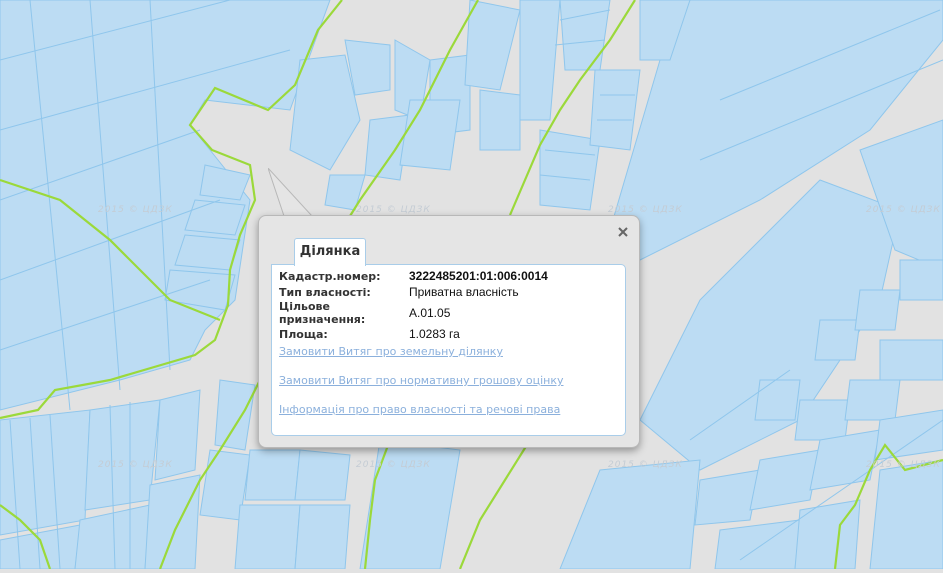  Describe the element at coordinates (325, 292) in the screenshot. I see `ownership-type-label: Тип власності:` at that location.